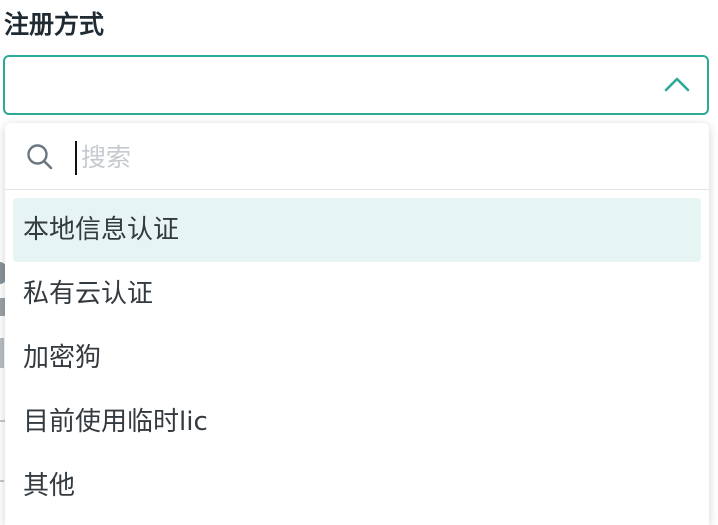  I want to click on option-dongle: 加密狗, so click(357, 358).